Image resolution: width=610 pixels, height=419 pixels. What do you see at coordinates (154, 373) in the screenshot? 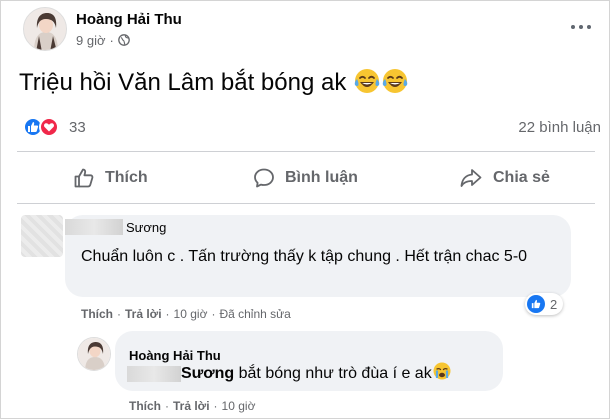
I see `redacted-mention` at bounding box center [154, 373].